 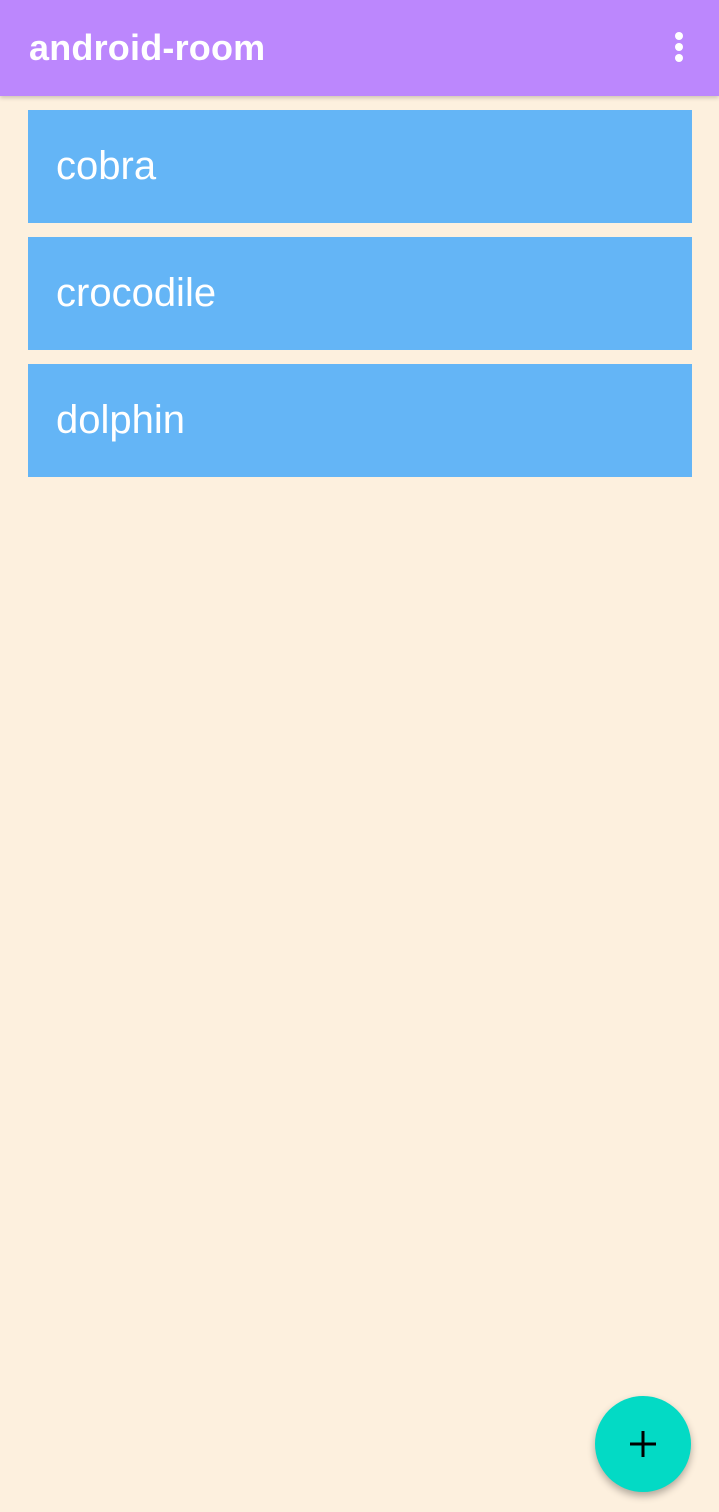 What do you see at coordinates (360, 166) in the screenshot?
I see `list-item-cobra: cobra` at bounding box center [360, 166].